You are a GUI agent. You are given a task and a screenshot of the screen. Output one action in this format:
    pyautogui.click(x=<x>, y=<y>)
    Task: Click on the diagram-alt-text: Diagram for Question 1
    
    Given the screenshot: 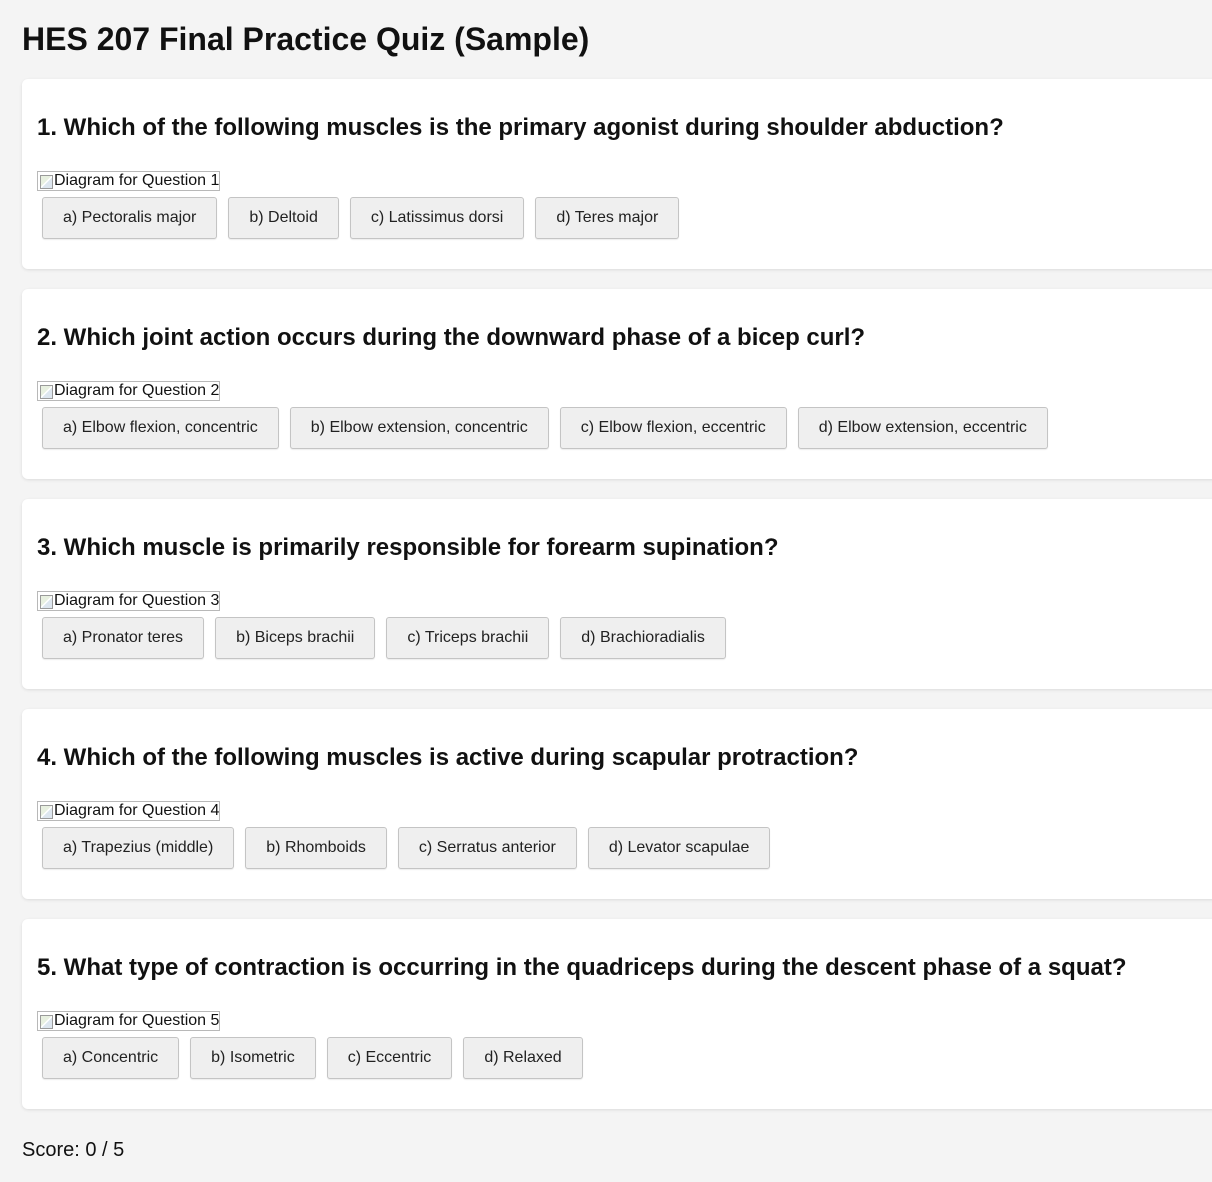 What is the action you would take?
    pyautogui.click(x=137, y=180)
    